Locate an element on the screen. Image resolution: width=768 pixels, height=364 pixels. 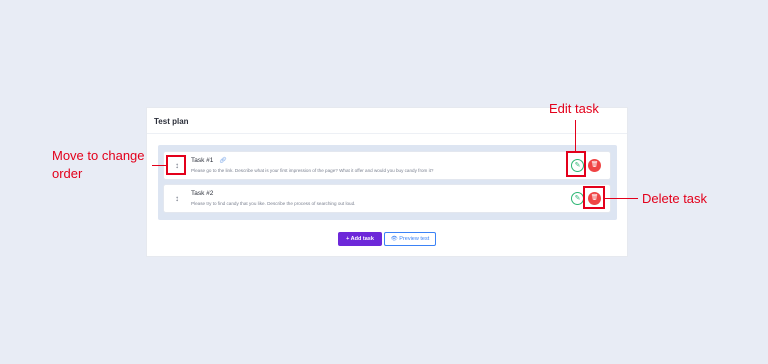
annotation-delete-line is located at coordinates (621, 198).